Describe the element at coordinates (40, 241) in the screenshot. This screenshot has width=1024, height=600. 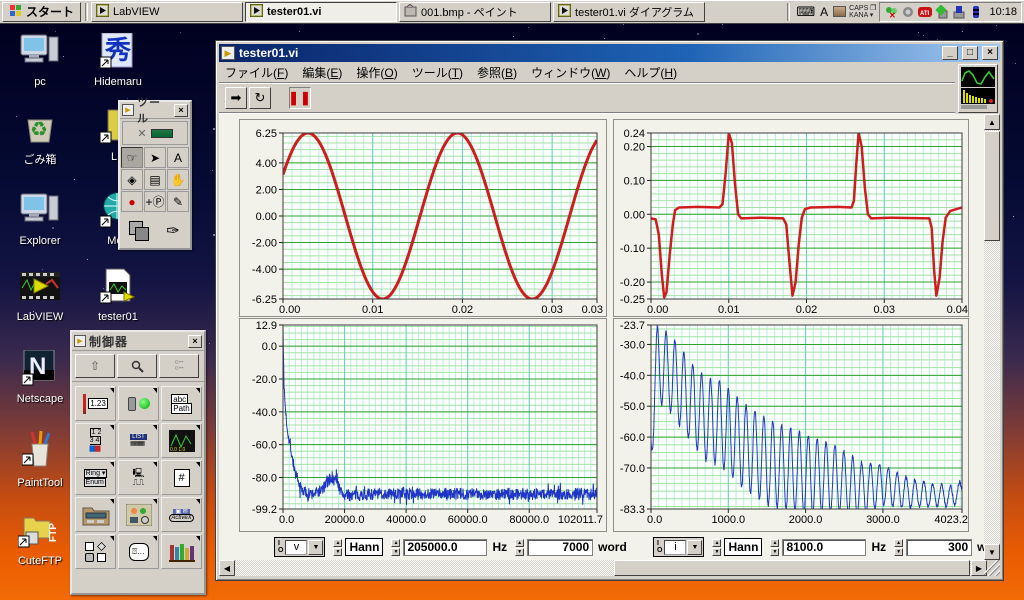
I see `desktop-icon-label: Explorer` at that location.